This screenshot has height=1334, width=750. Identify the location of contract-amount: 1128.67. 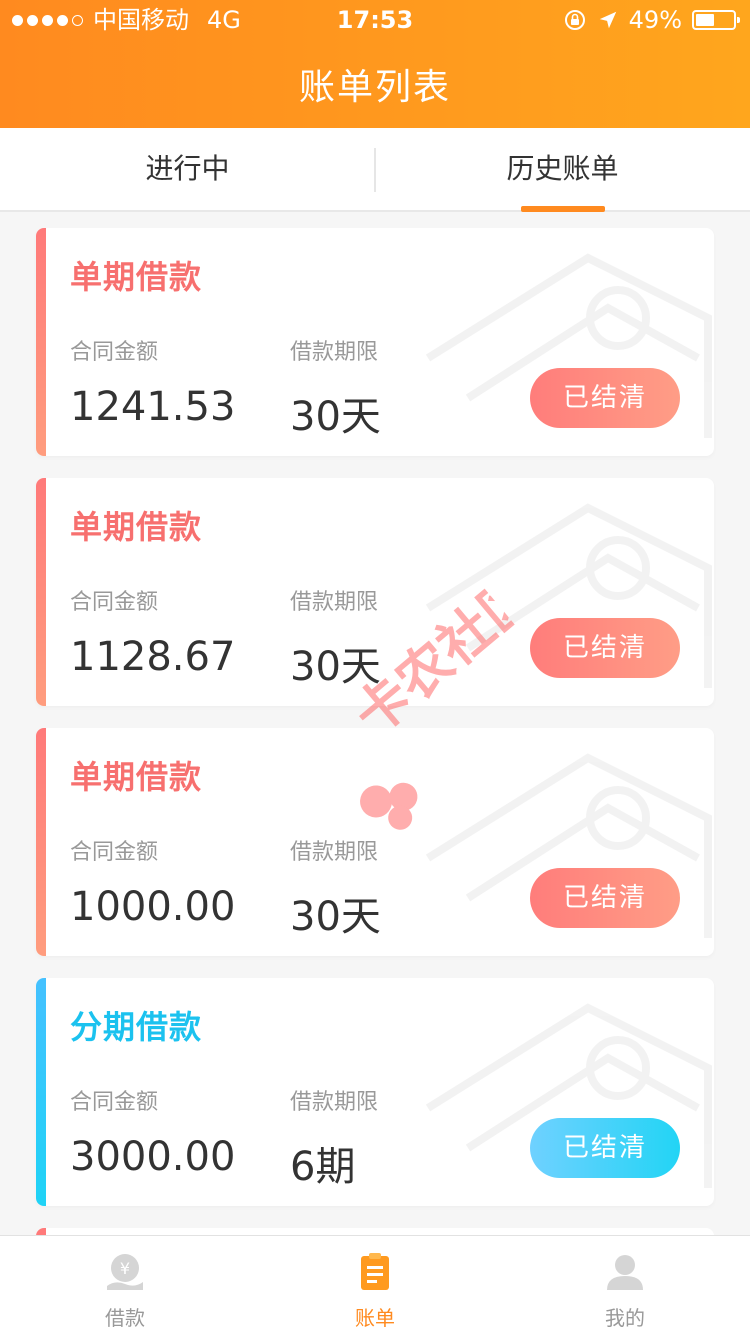
(153, 657).